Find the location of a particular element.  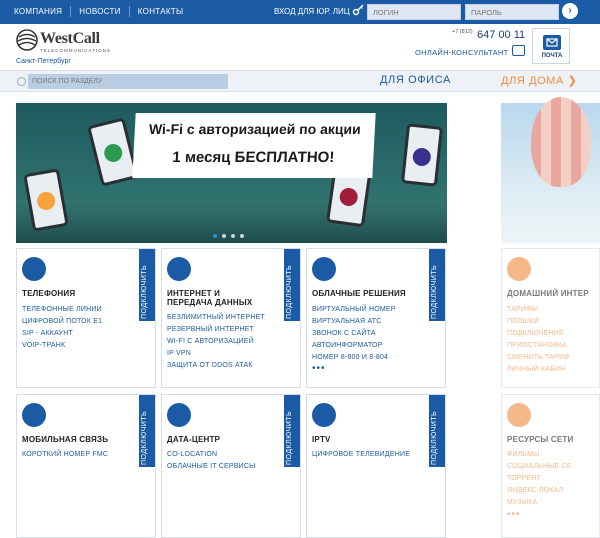

card-title: ОБЛАЧНЫЕ РЕШЕНИЯ is located at coordinates (359, 293).